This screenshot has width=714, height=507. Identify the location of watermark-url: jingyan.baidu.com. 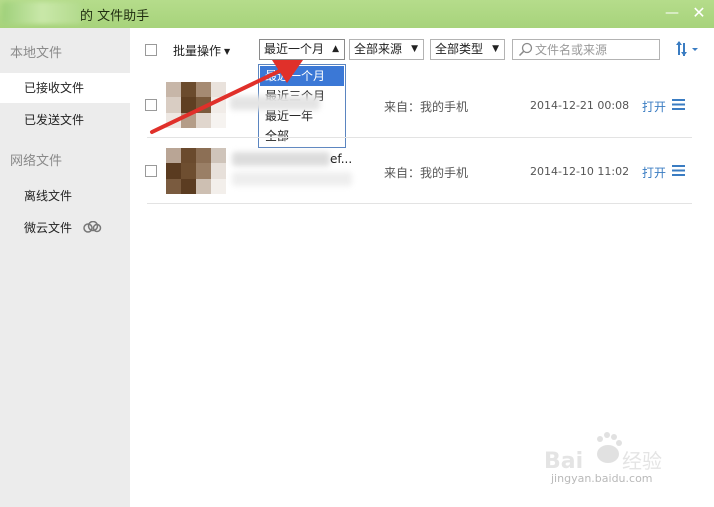
(602, 478).